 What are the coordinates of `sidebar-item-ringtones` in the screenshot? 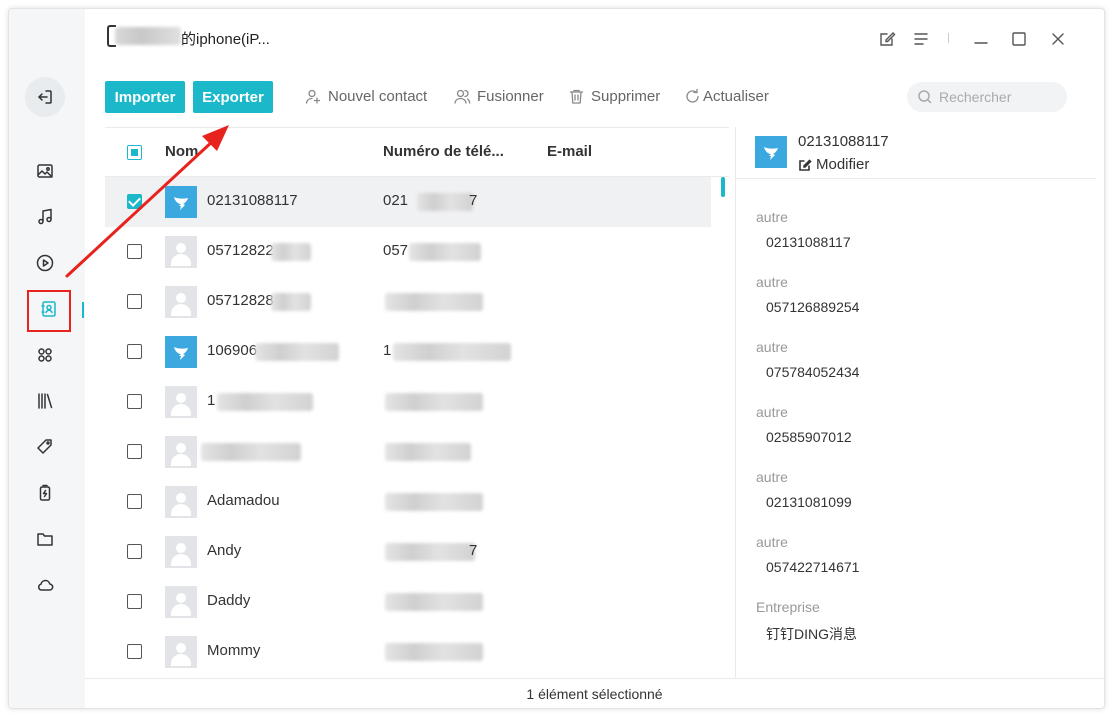 It's located at (45, 447).